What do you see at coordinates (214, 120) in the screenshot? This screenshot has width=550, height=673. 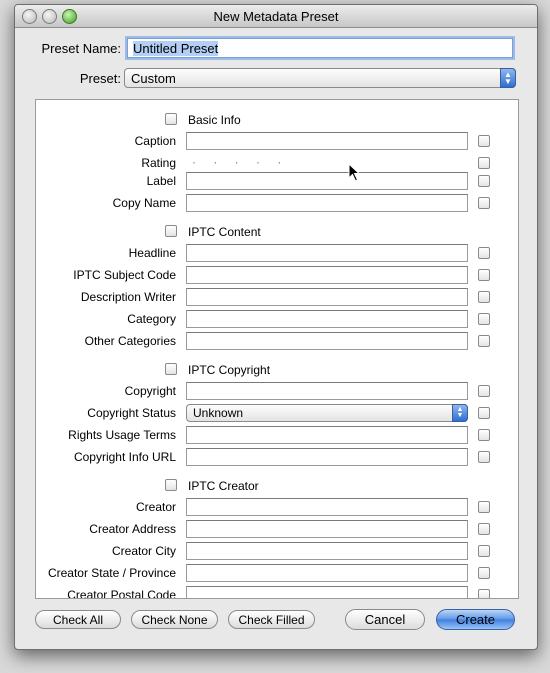 I see `section-title: Basic Info` at bounding box center [214, 120].